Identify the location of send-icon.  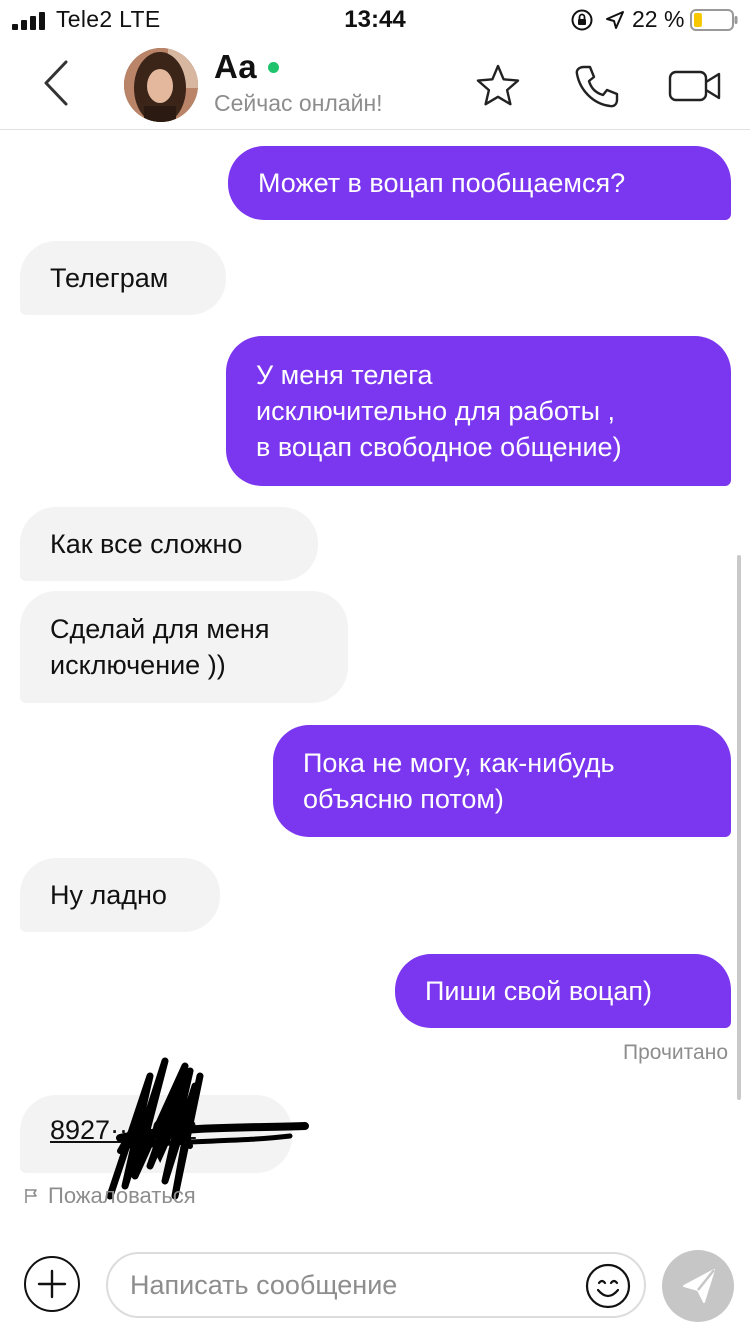
(699, 1286).